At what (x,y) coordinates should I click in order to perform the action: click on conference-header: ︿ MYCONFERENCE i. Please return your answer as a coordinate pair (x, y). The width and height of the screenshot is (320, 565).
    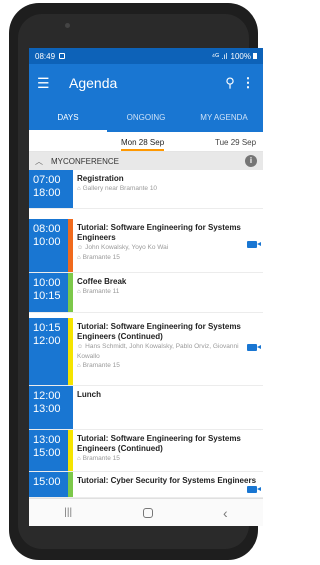
    Looking at the image, I should click on (146, 161).